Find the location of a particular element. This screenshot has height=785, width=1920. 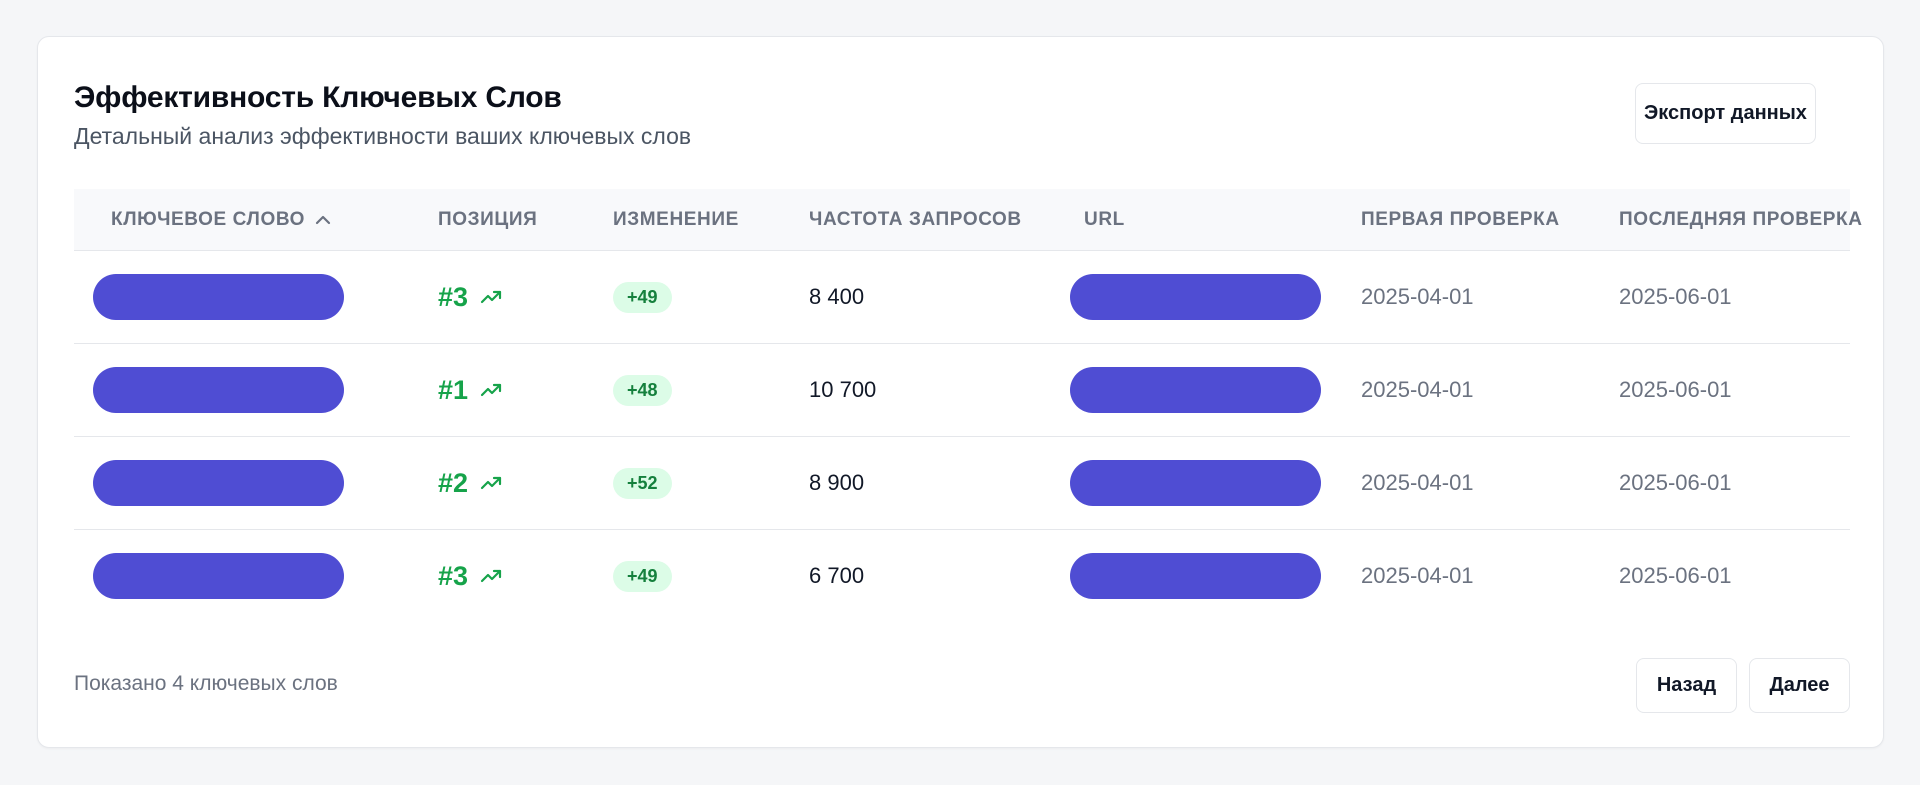

frequency-cell: 6 700 is located at coordinates (836, 576).